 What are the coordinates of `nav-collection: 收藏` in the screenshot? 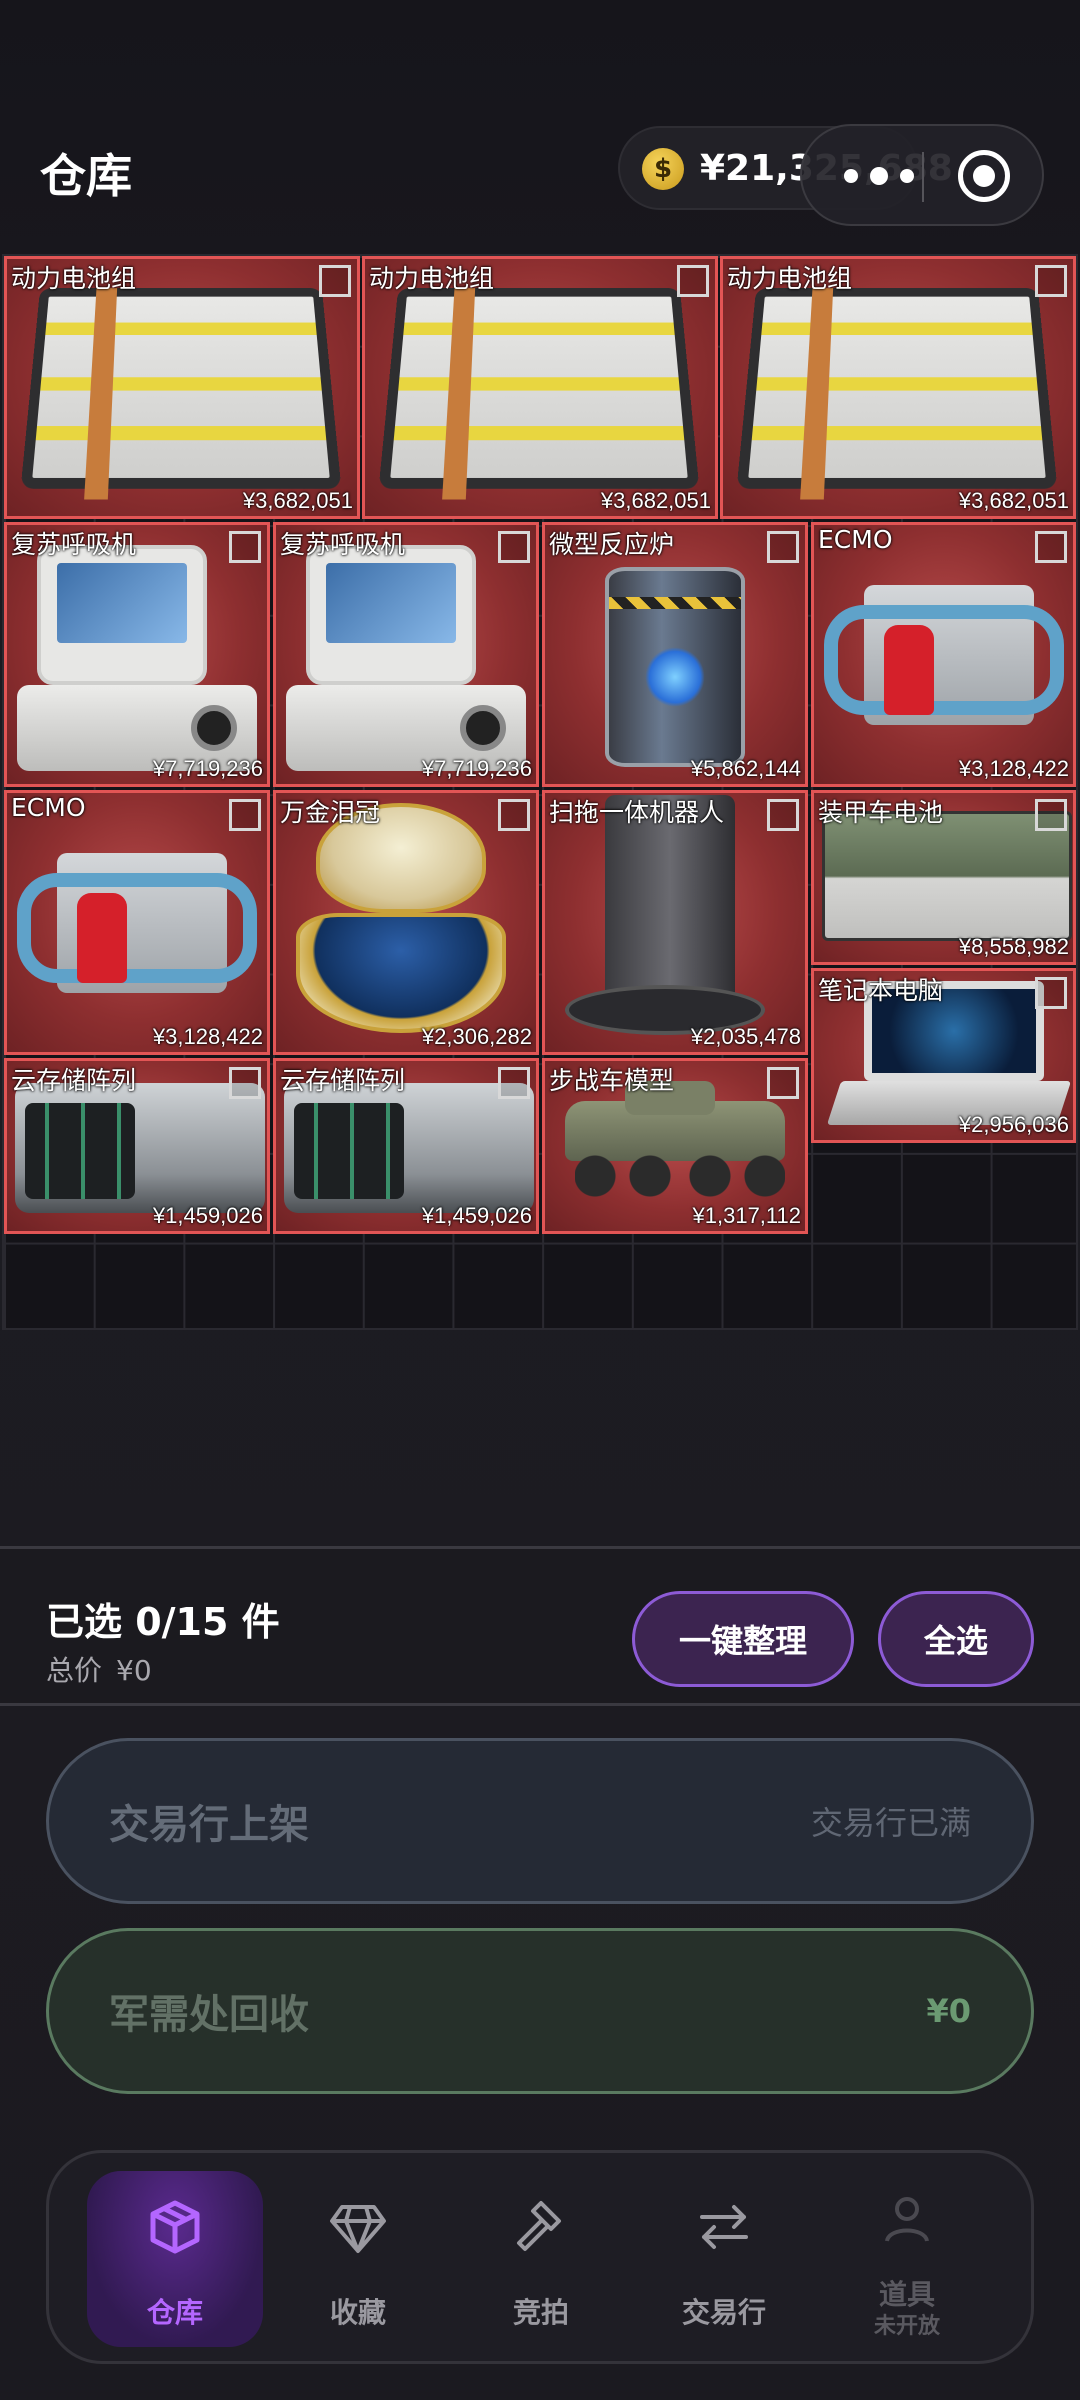 It's located at (358, 2259).